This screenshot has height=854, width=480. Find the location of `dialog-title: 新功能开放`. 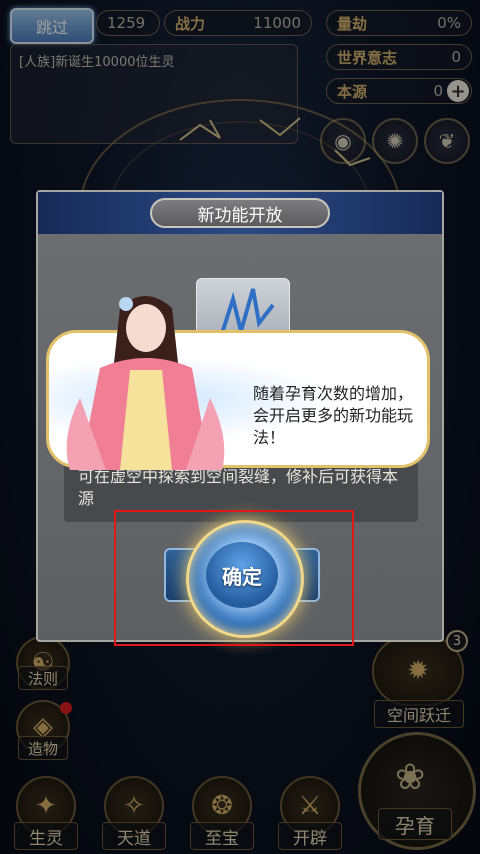

dialog-title: 新功能开放 is located at coordinates (240, 213).